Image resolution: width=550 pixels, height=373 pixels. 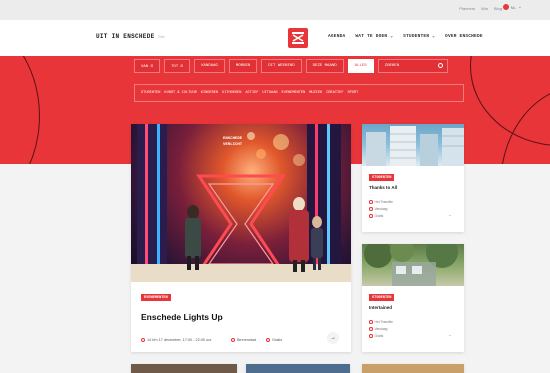 What do you see at coordinates (324, 66) in the screenshot?
I see `filter-this-month: DEZE MAAND` at bounding box center [324, 66].